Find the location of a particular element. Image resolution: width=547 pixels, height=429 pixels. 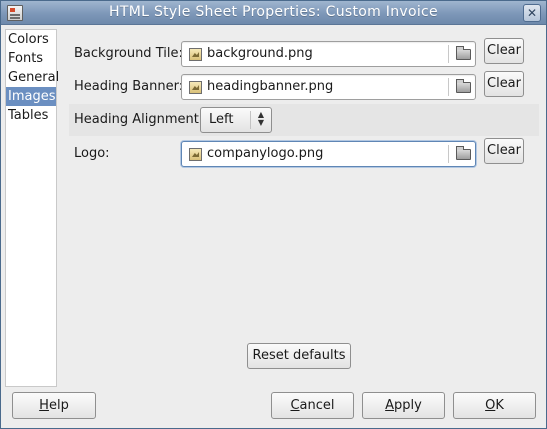

heading-alignment-value: Left is located at coordinates (221, 119).